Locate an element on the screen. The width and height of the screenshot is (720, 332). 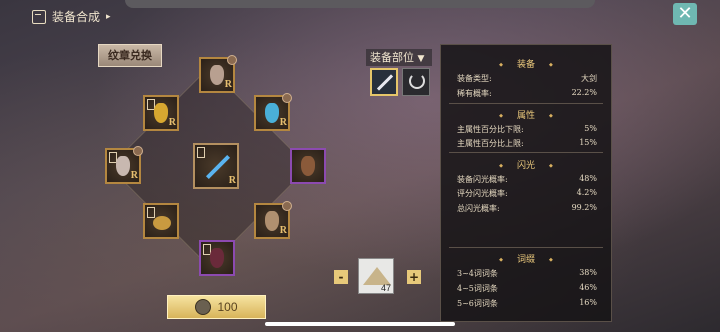
close-icon: ✕ is located at coordinates (685, 13).